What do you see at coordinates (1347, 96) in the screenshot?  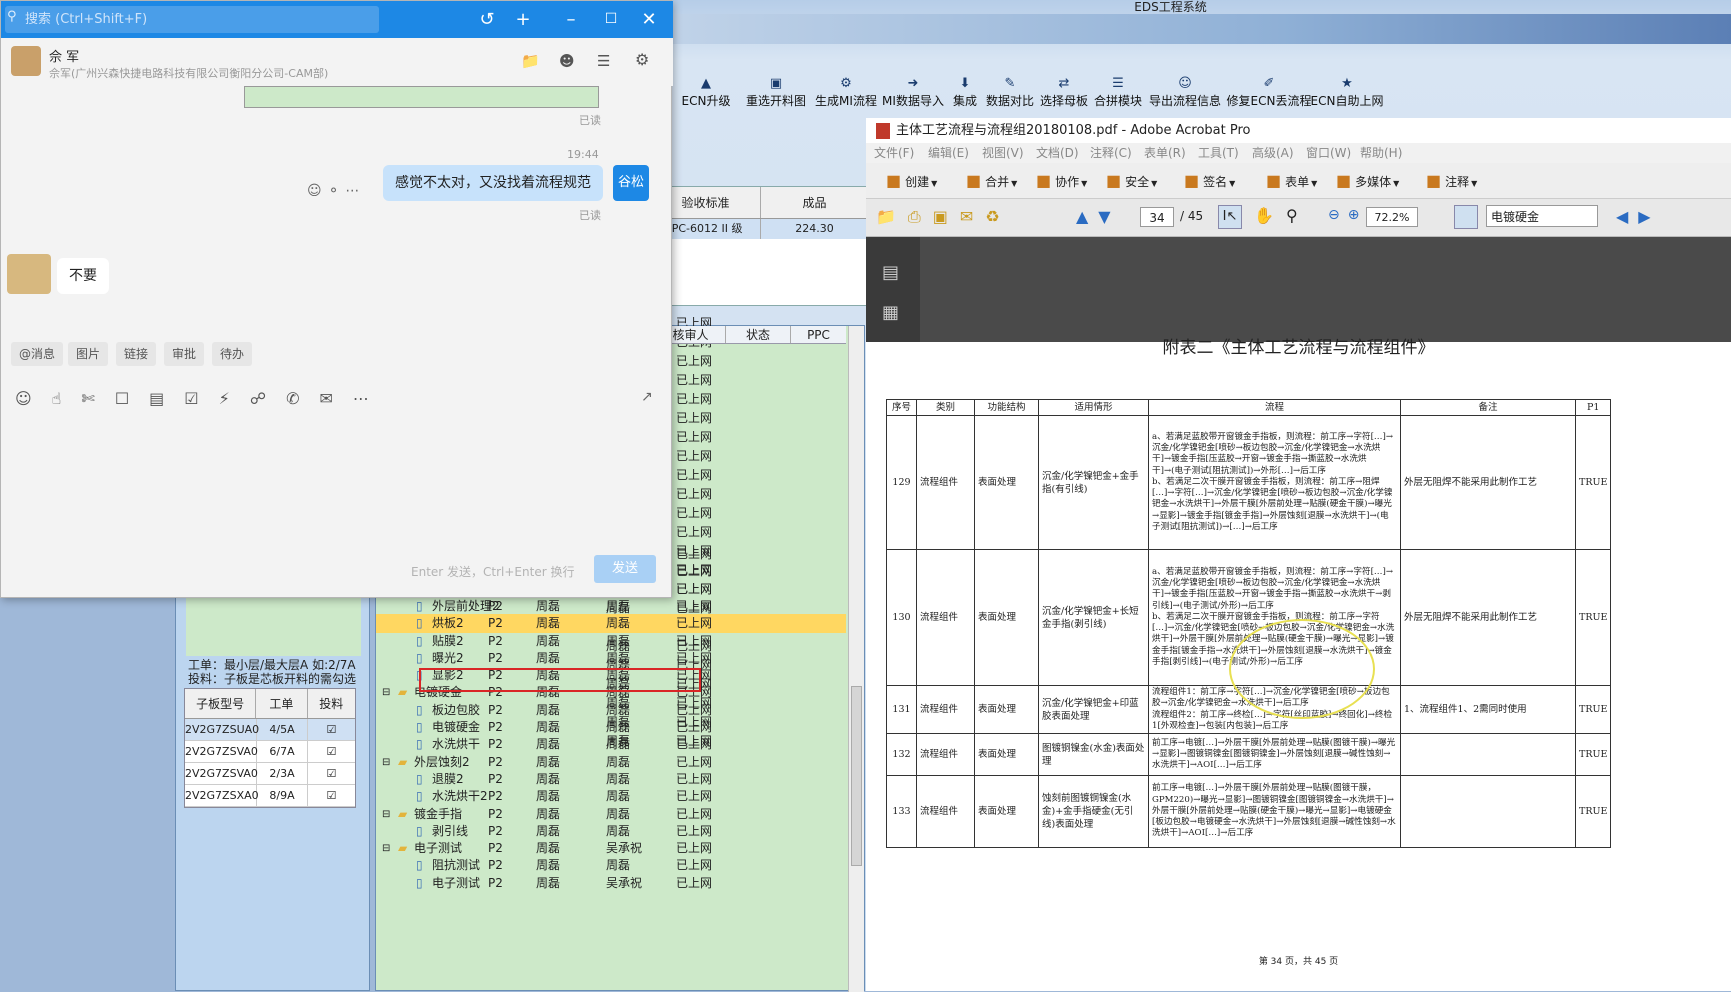 I see `toolbar-button: ★ ECN自助上网` at bounding box center [1347, 96].